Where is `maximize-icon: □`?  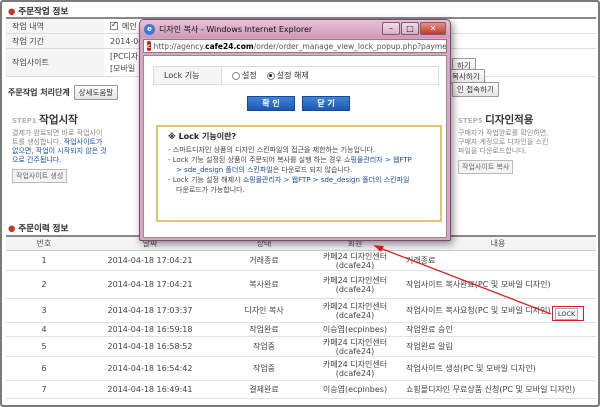 maximize-icon: □ is located at coordinates (410, 28).